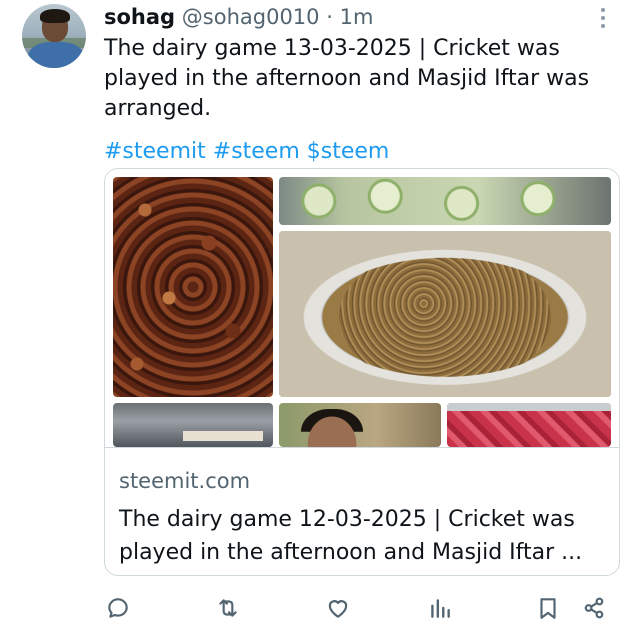 The height and width of the screenshot is (636, 640). I want to click on bookmark-icon, so click(548, 608).